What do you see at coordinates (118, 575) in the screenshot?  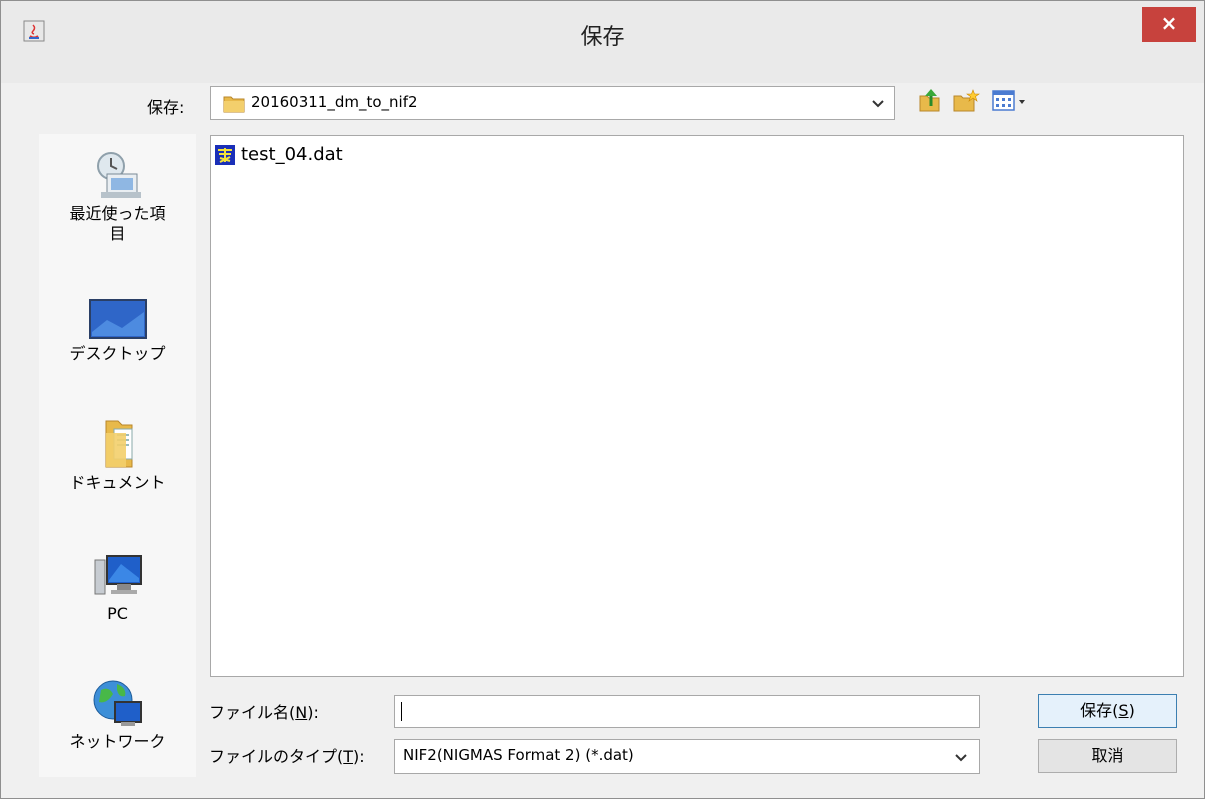 I see `pc-icon` at bounding box center [118, 575].